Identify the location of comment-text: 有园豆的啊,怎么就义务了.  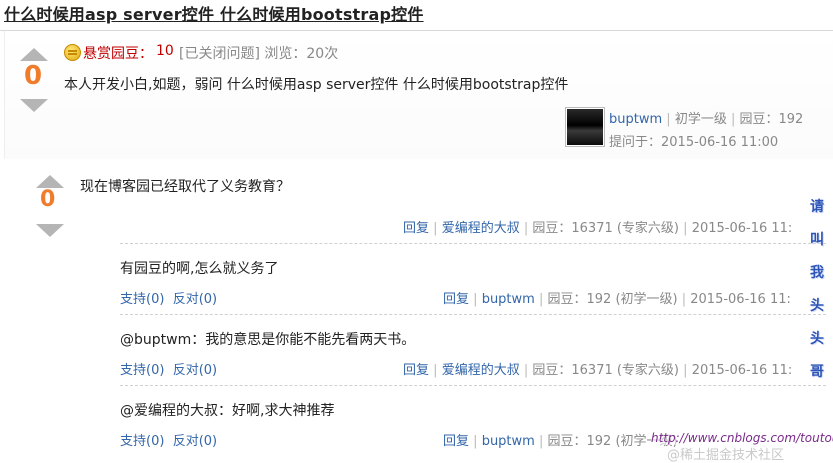
(199, 269).